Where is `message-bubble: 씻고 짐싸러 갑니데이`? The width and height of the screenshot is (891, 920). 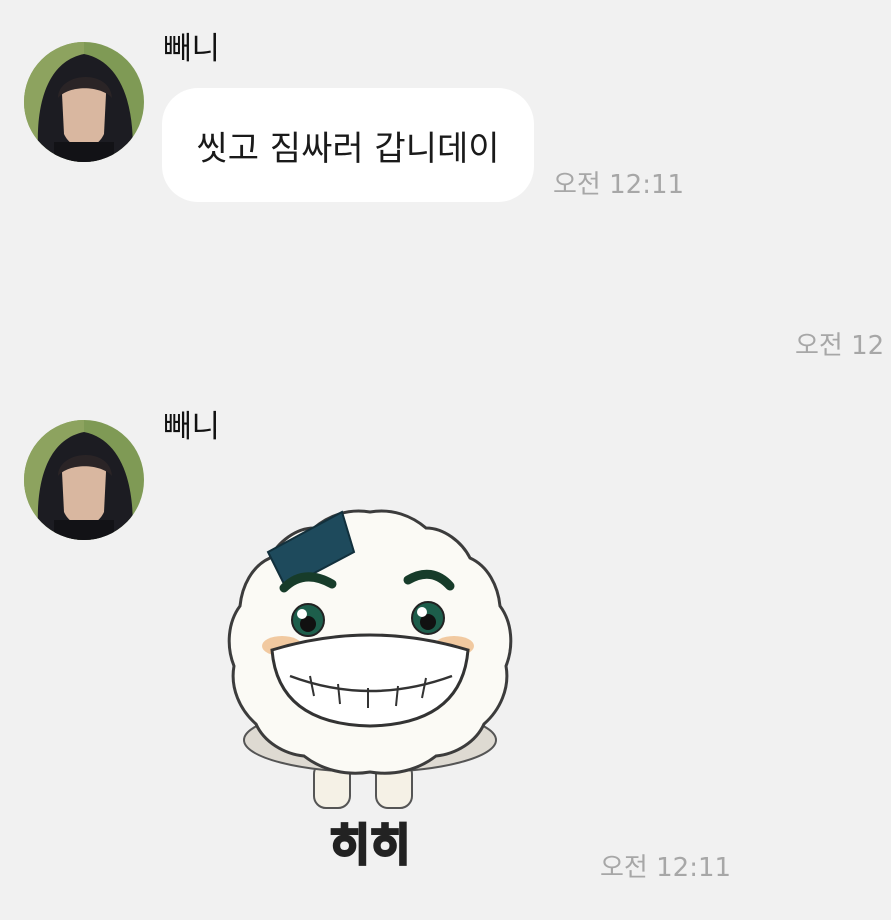 message-bubble: 씻고 짐싸러 갑니데이 is located at coordinates (348, 145).